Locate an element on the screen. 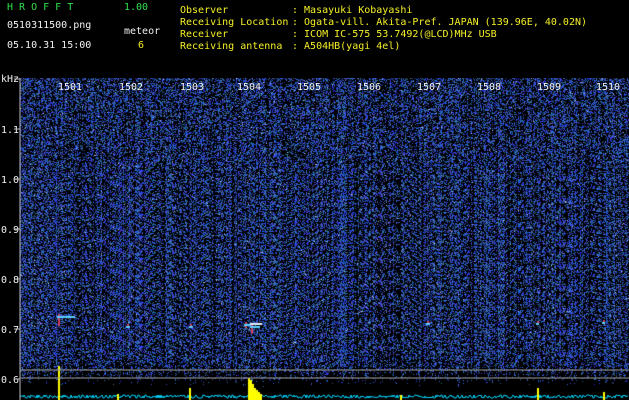 Image resolution: width=629 pixels, height=400 pixels. freq-label-0-8: 0.8 is located at coordinates (10, 280).